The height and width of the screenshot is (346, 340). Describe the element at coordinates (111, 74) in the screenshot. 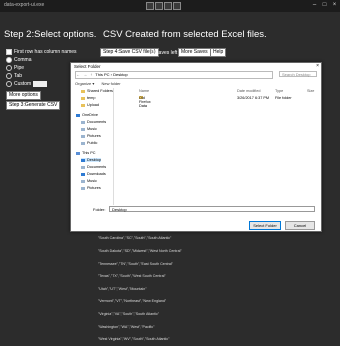

I see `address-path: This PC › Desktop` at that location.